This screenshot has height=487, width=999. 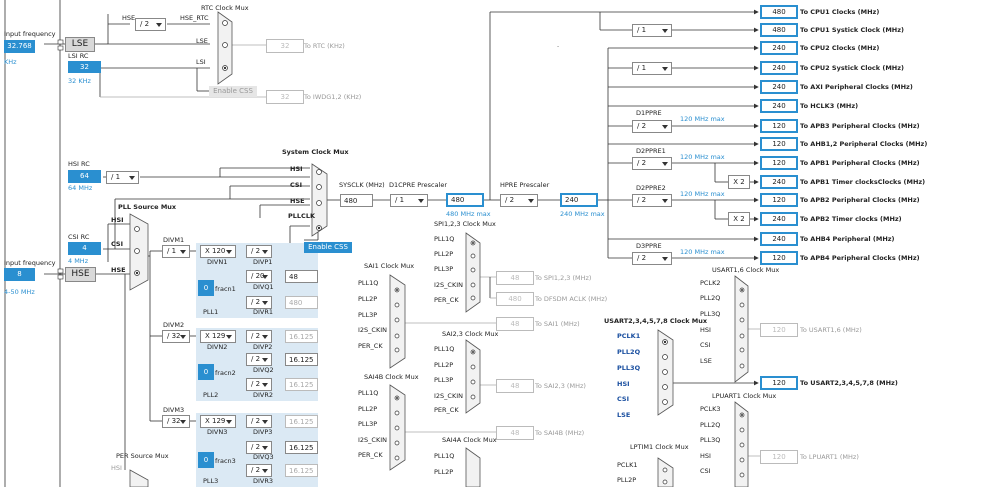 I want to click on d3ppre-label: D3PPRE, so click(x=649, y=246).